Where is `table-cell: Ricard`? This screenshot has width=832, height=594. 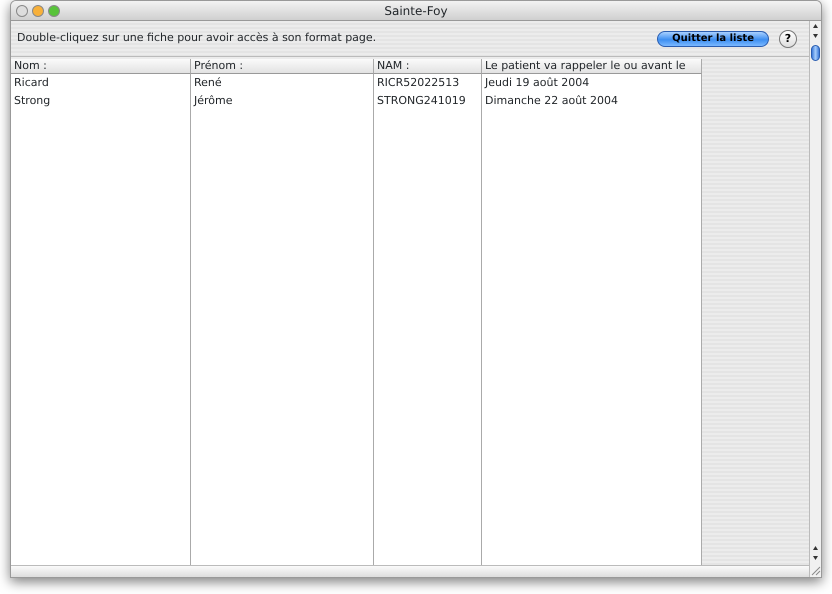 table-cell: Ricard is located at coordinates (101, 83).